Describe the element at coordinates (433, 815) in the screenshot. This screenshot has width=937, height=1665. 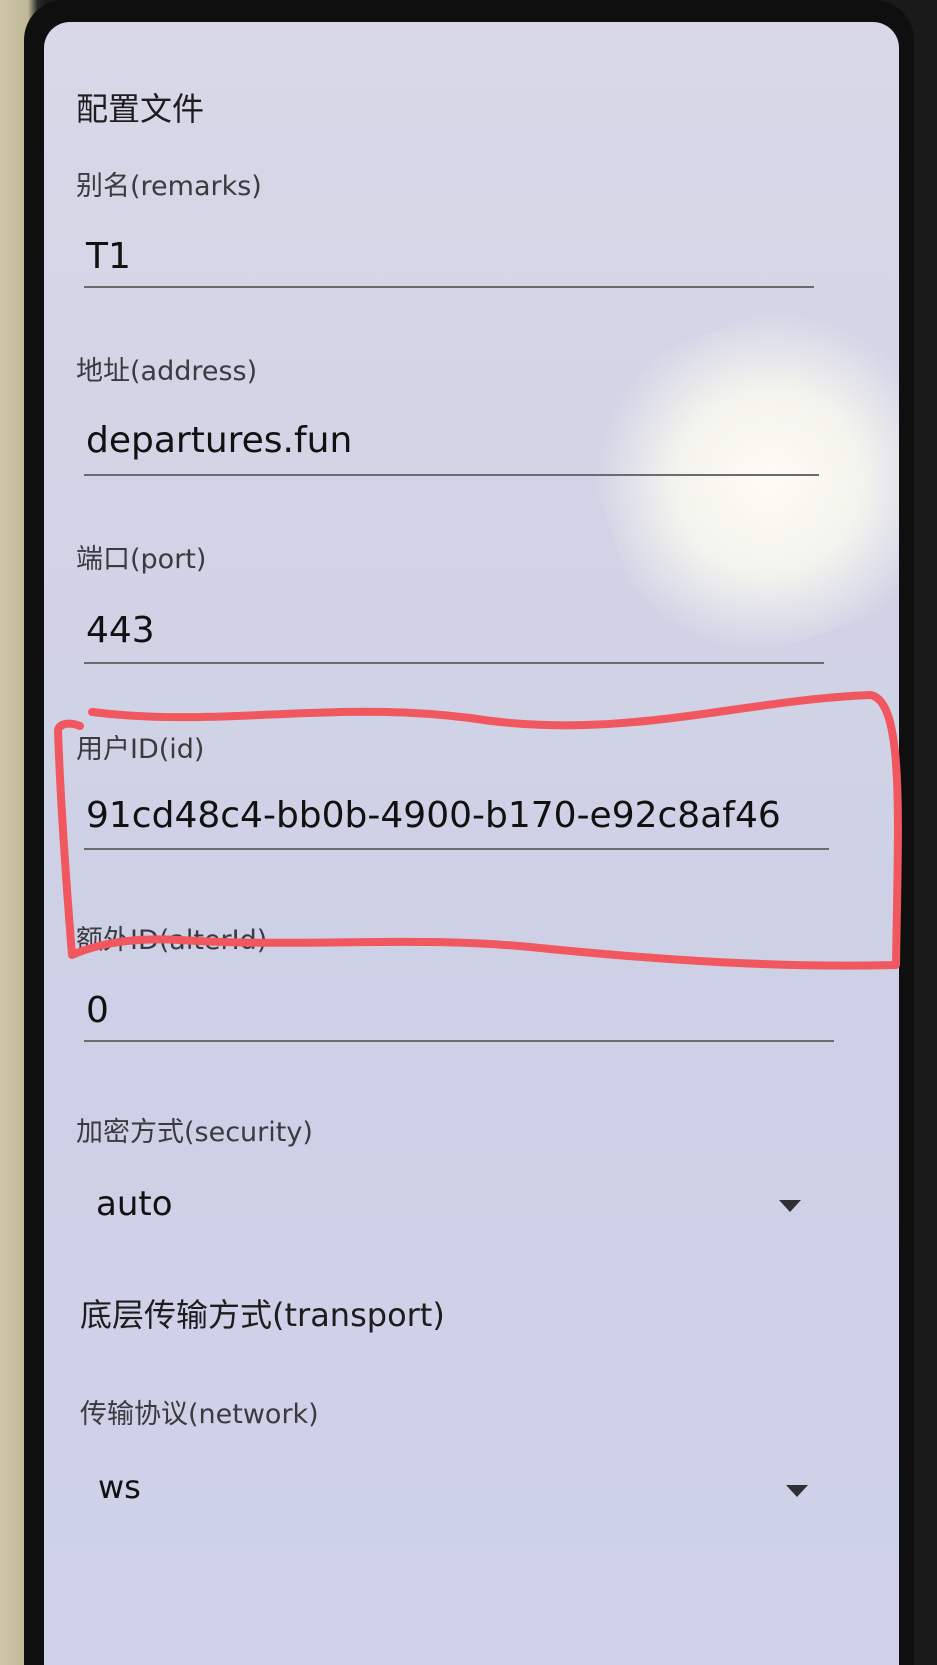
I see `user-id-input: 91cd48c4-bb0b-4900-b170-e92c8af46` at that location.